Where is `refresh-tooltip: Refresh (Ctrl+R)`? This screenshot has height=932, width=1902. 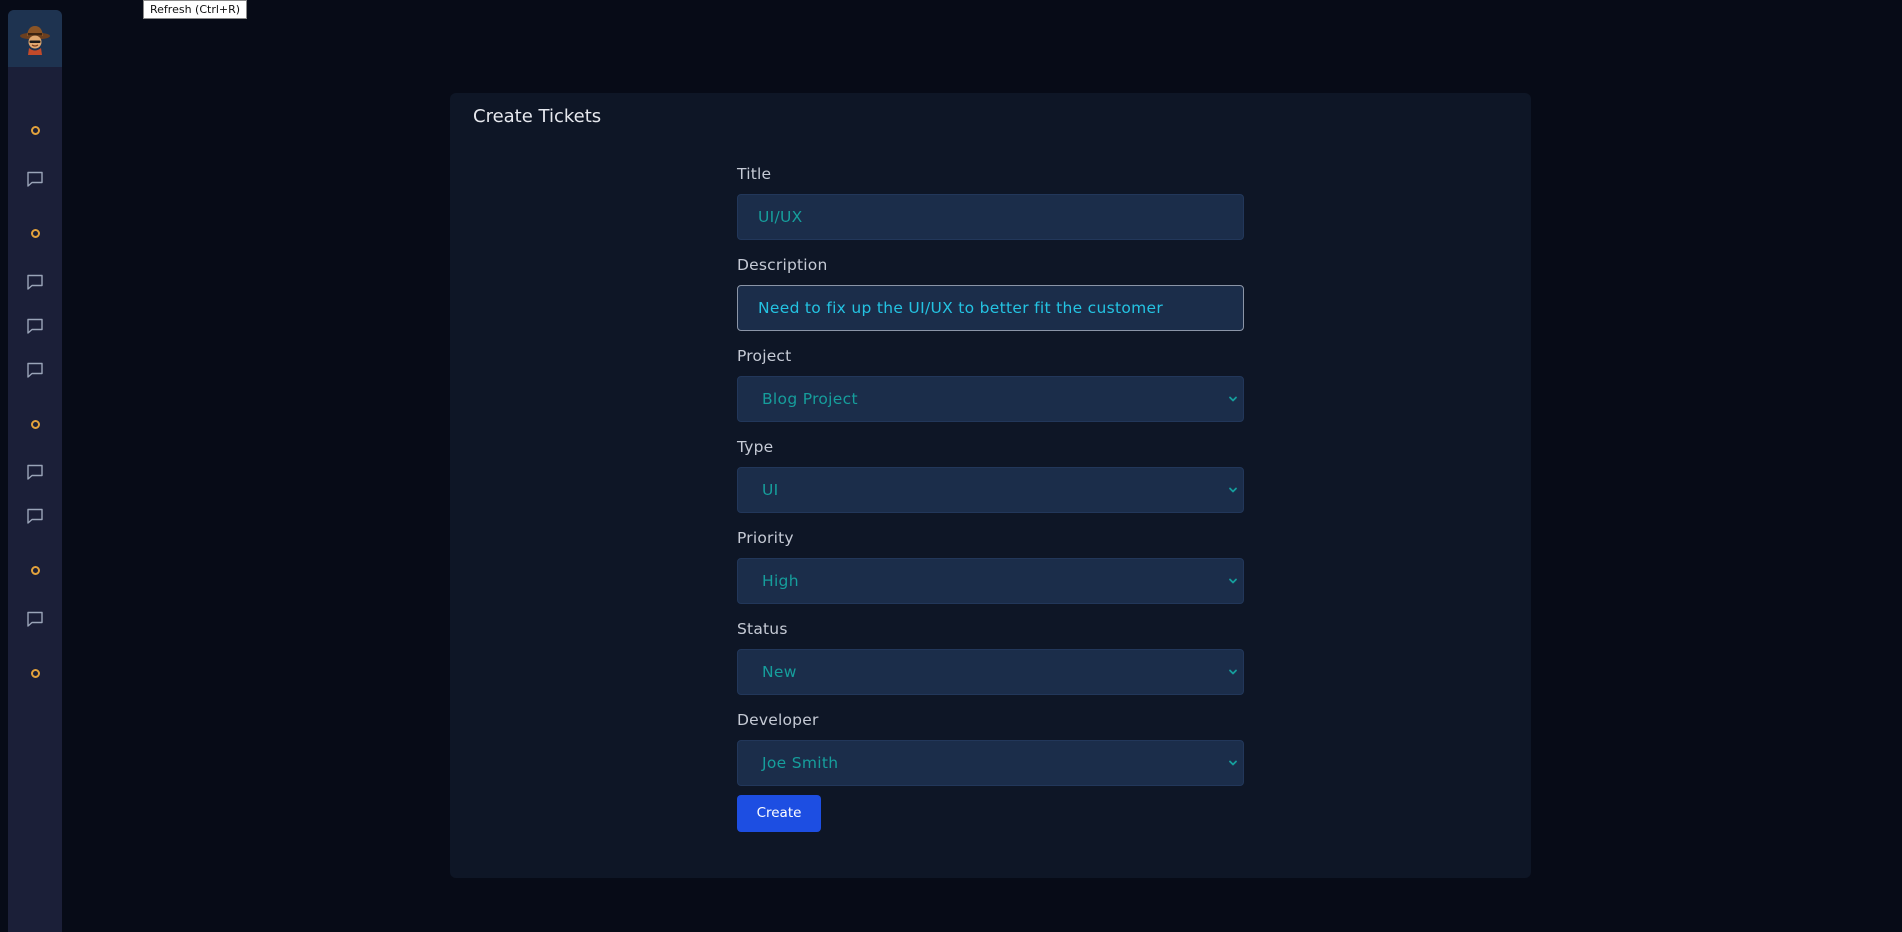 refresh-tooltip: Refresh (Ctrl+R) is located at coordinates (195, 9).